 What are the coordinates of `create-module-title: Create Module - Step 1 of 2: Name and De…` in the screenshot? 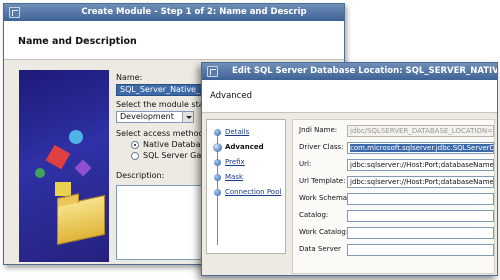 It's located at (194, 12).